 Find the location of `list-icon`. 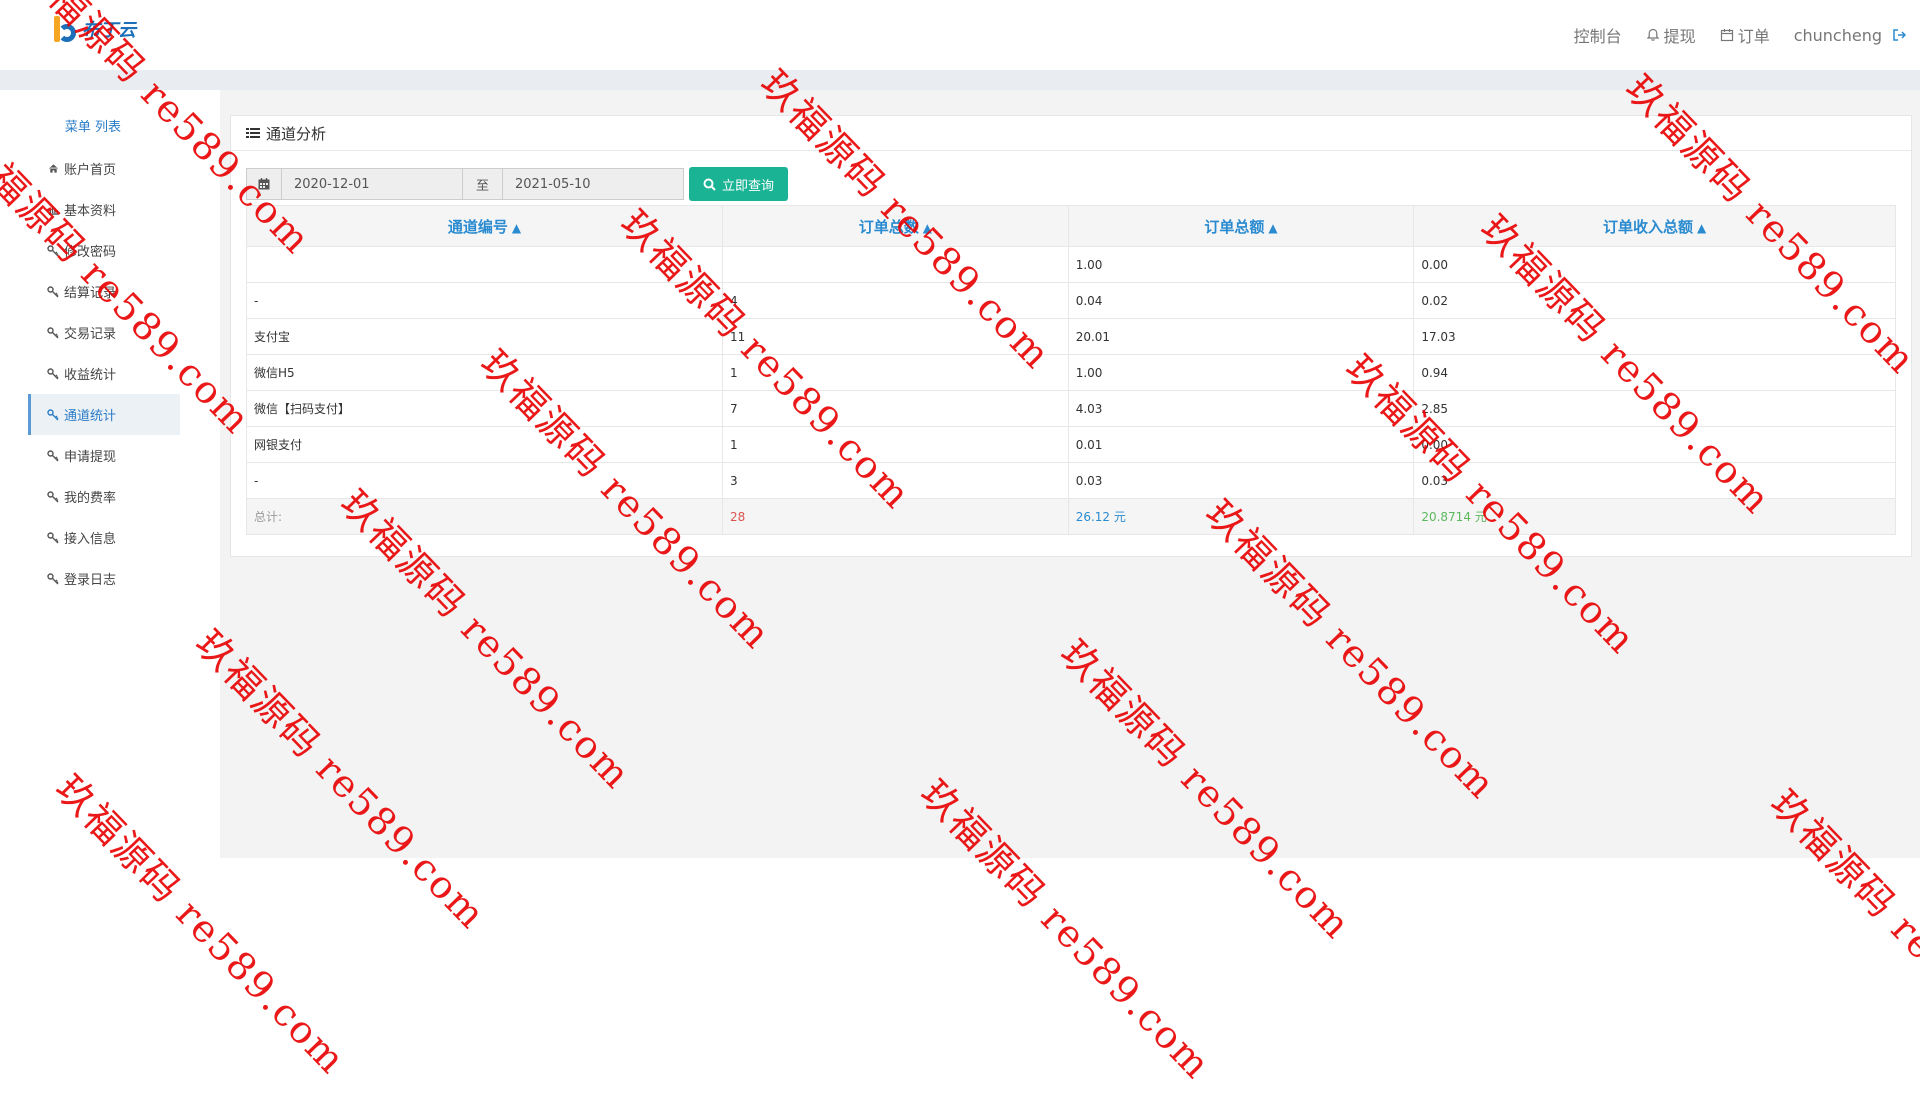

list-icon is located at coordinates (253, 133).